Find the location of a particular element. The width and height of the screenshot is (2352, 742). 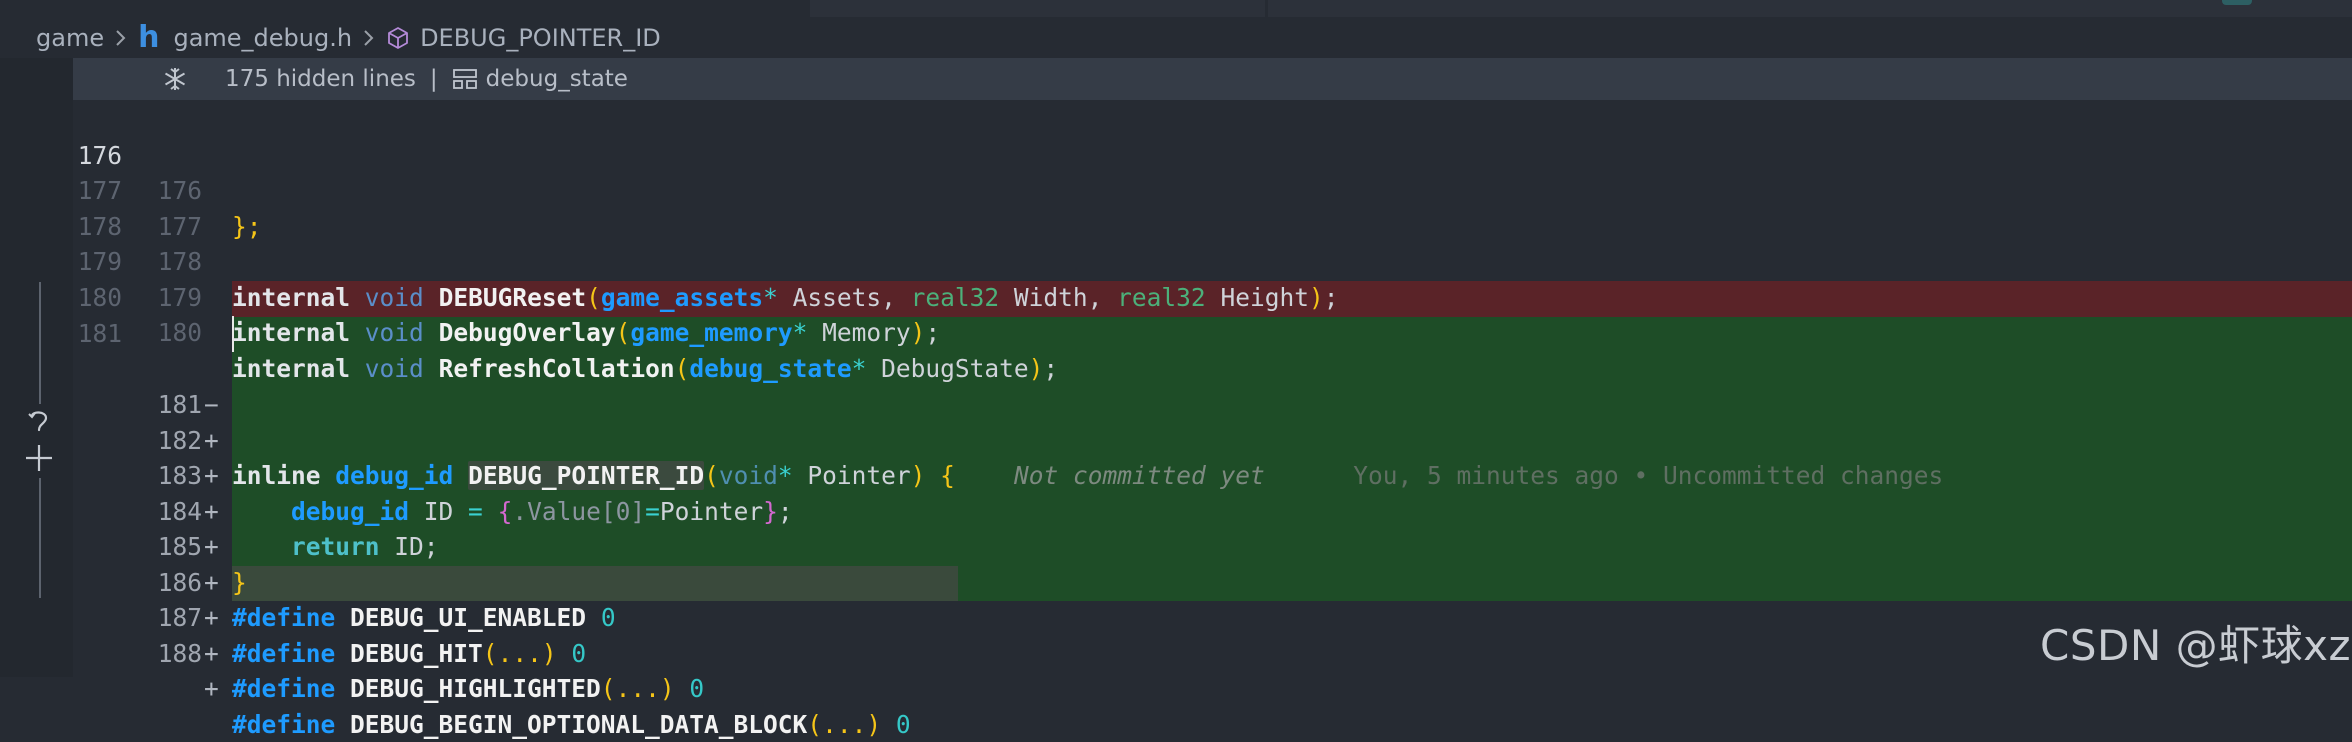

added-code-line: 185 + #define DEBUG_UI_ENABLED 0 is located at coordinates (1176, 476).